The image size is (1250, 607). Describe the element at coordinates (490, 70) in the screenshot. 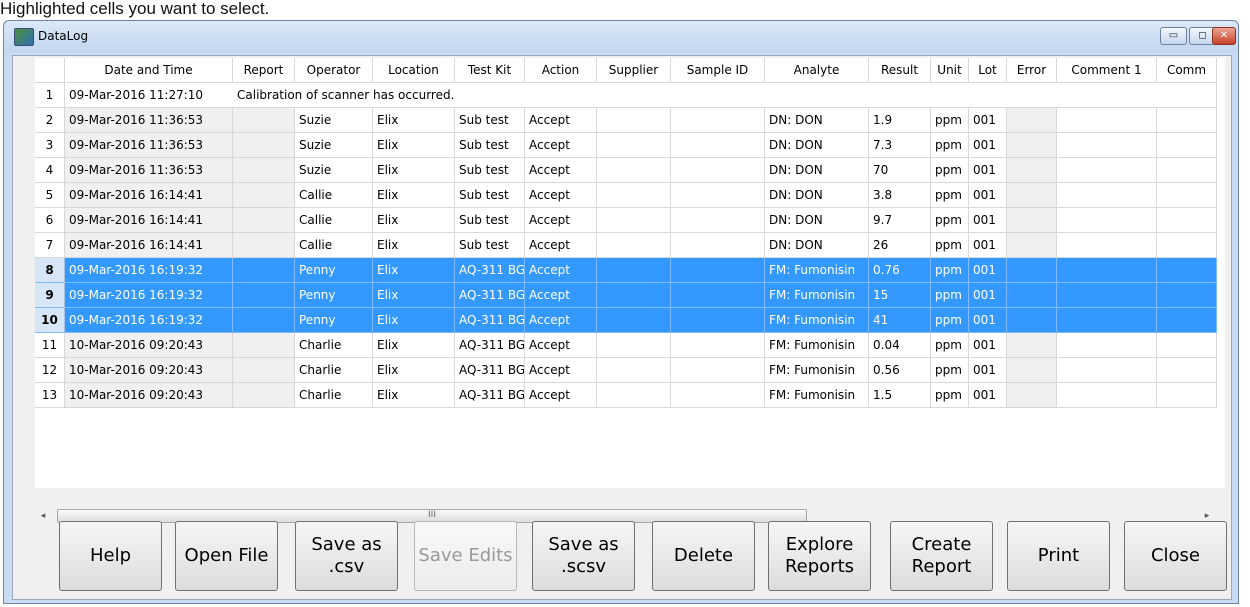

I see `column-header: Test Kit` at that location.